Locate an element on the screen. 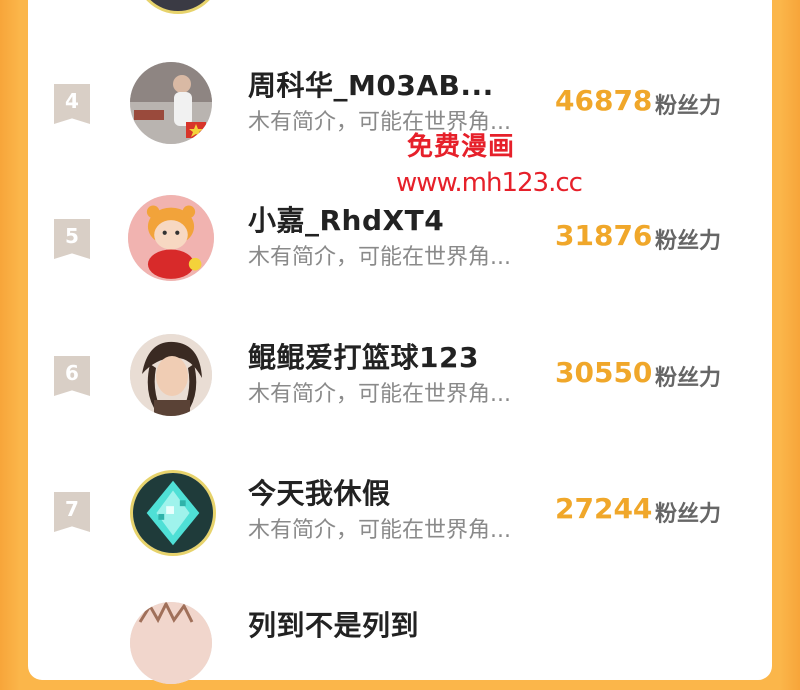 Image resolution: width=800 pixels, height=690 pixels. user-name: 今天我休假 is located at coordinates (319, 492).